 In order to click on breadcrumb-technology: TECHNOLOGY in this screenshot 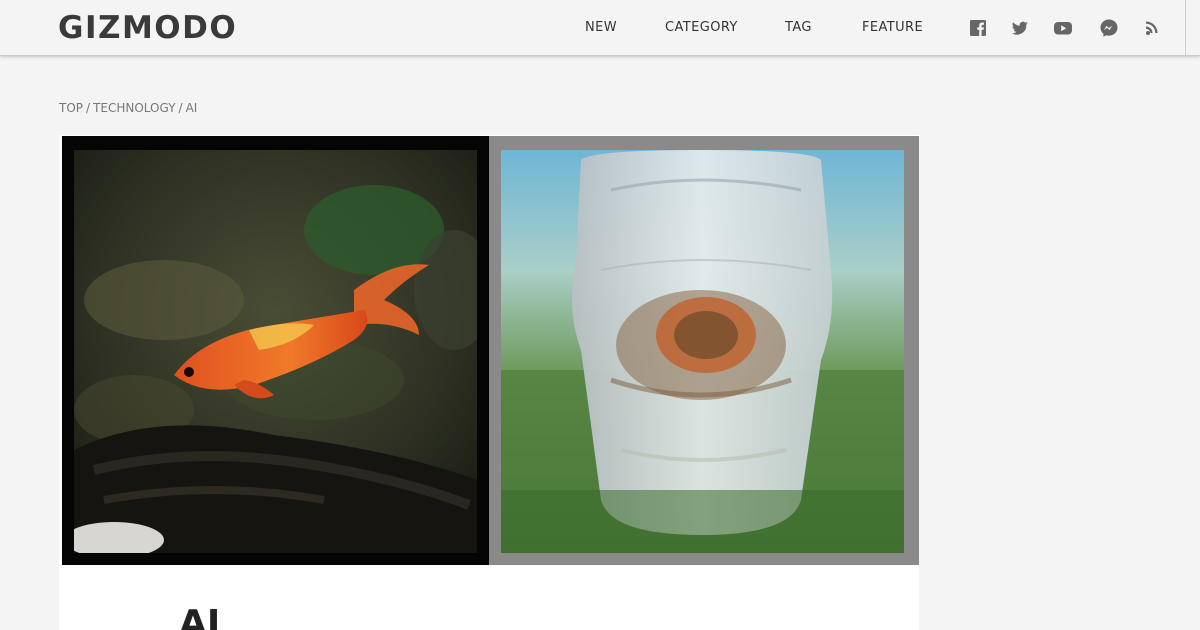, I will do `click(134, 108)`.